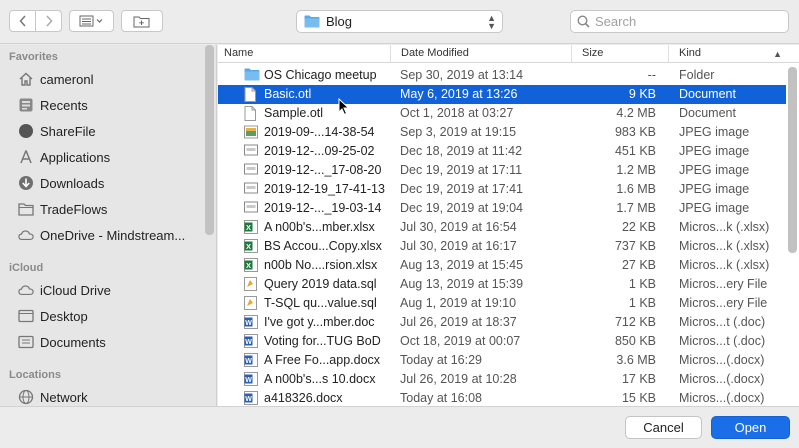 The width and height of the screenshot is (799, 448). What do you see at coordinates (26, 183) in the screenshot?
I see `download-icon` at bounding box center [26, 183].